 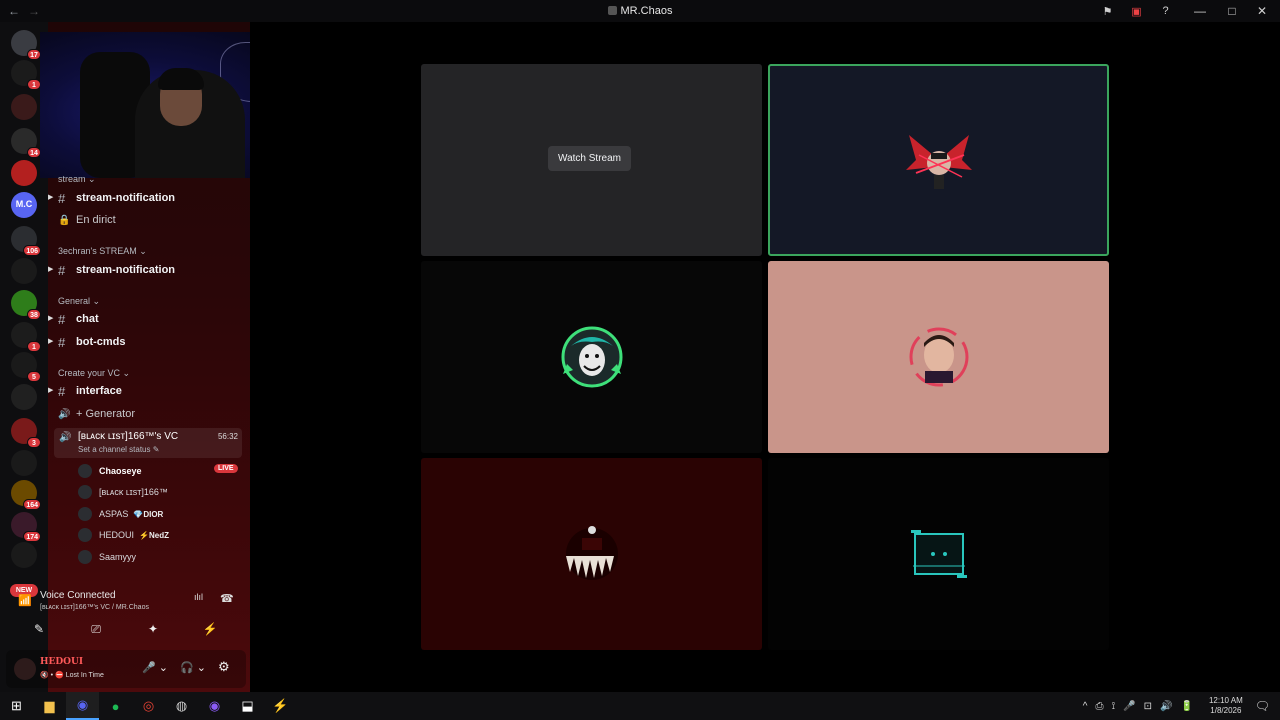 What do you see at coordinates (123, 492) in the screenshot?
I see `voice-member: [ʙʟᴀᴄᴋ ʟɪsᴛ]166™` at bounding box center [123, 492].